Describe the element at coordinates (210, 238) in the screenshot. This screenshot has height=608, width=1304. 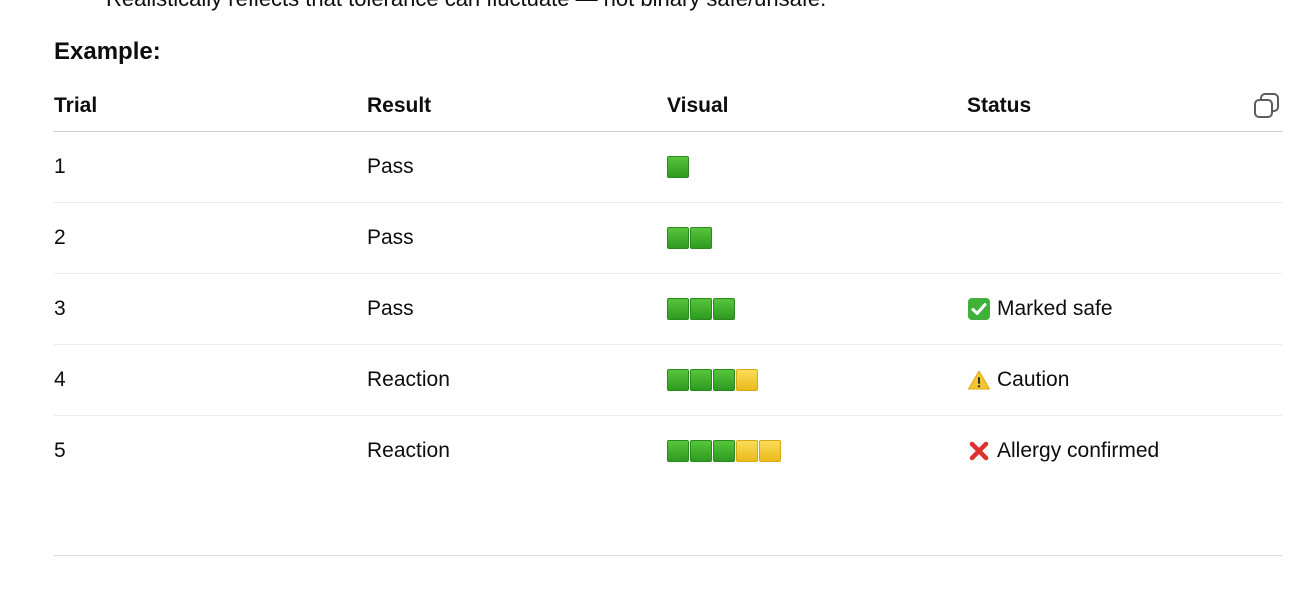
I see `trial-cell: 2` at that location.